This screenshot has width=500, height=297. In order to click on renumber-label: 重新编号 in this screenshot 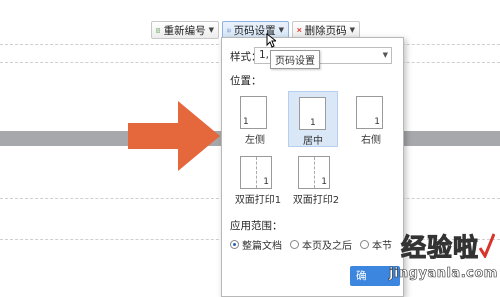, I will do `click(184, 30)`.